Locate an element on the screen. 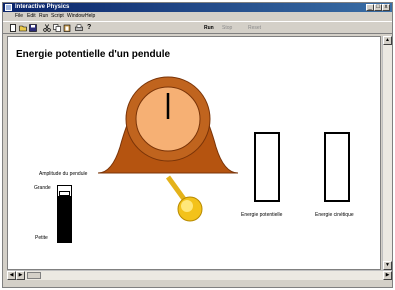 The width and height of the screenshot is (395, 290). minimize-button: _ is located at coordinates (370, 7).